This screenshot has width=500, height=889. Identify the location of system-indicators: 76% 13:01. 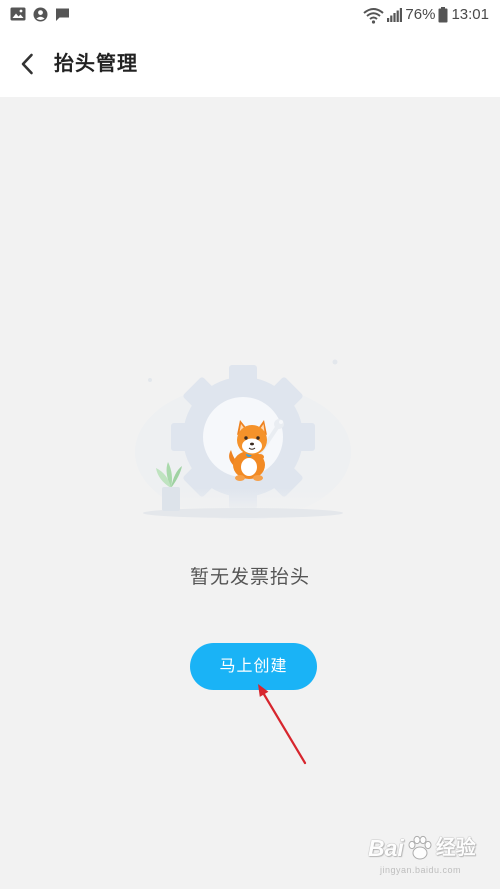
(426, 15).